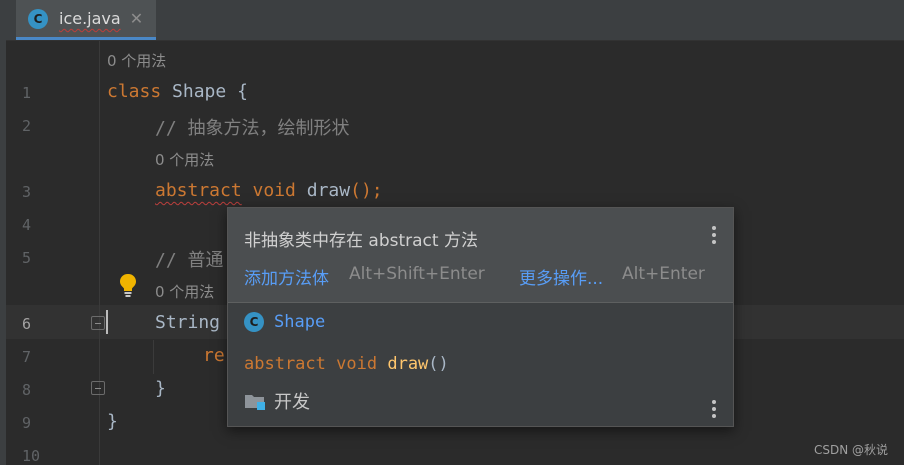 This screenshot has width=904, height=465. I want to click on popup-title: 非抽象类中存在 abstract 方法, so click(361, 241).